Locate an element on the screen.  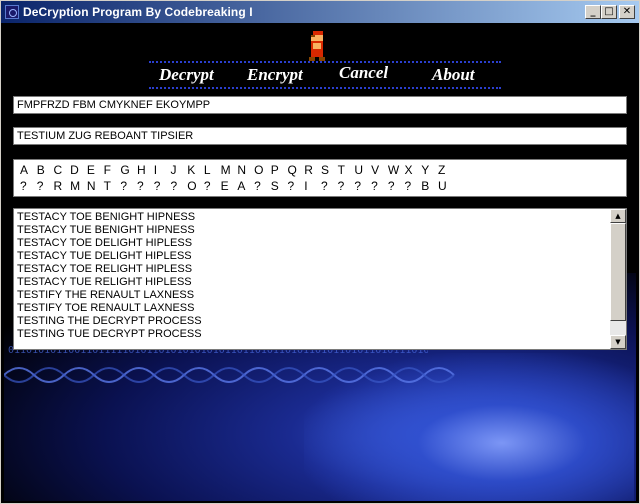
key-mapping: I is located at coordinates (306, 186).